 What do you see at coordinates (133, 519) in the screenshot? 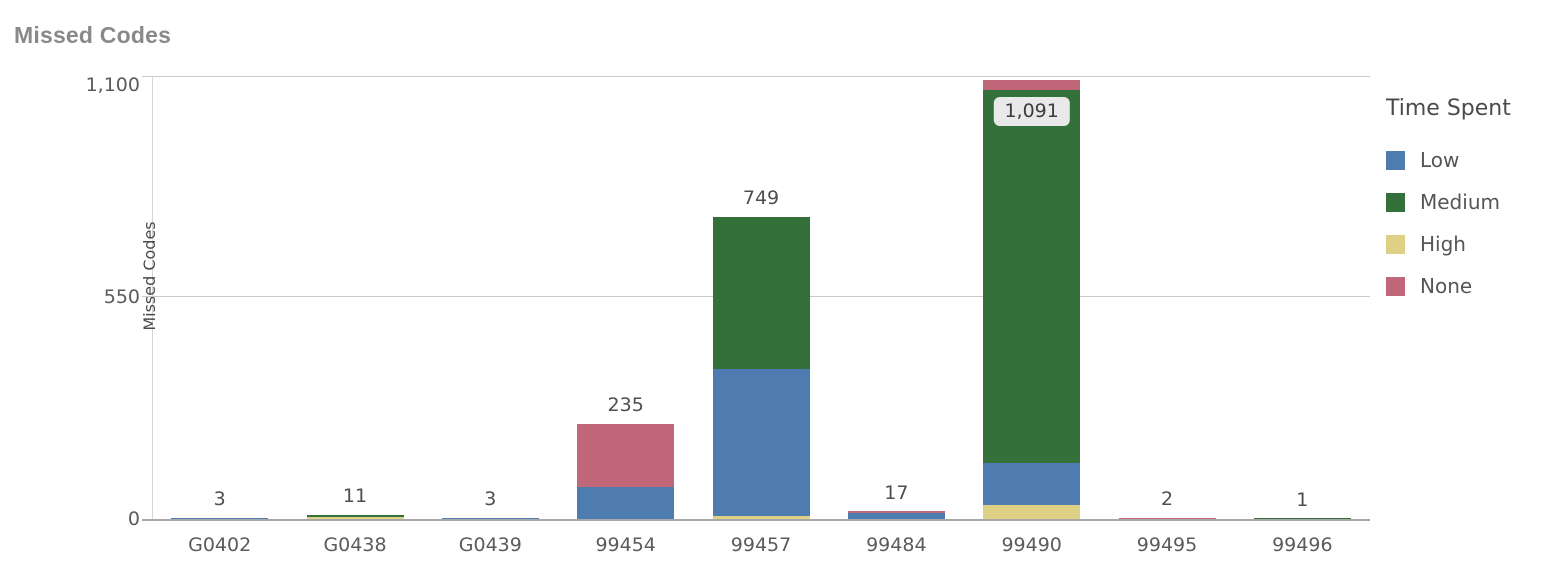
I see `y-tick-label-0: 0` at bounding box center [133, 519].